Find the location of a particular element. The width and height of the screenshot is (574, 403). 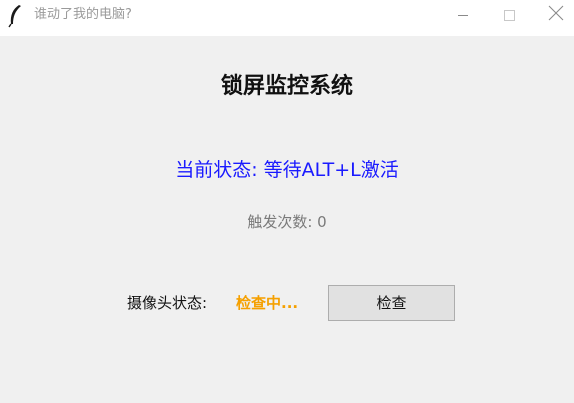

camera-status-row: 摄像头状态: 检查中... 检查 is located at coordinates (287, 303).